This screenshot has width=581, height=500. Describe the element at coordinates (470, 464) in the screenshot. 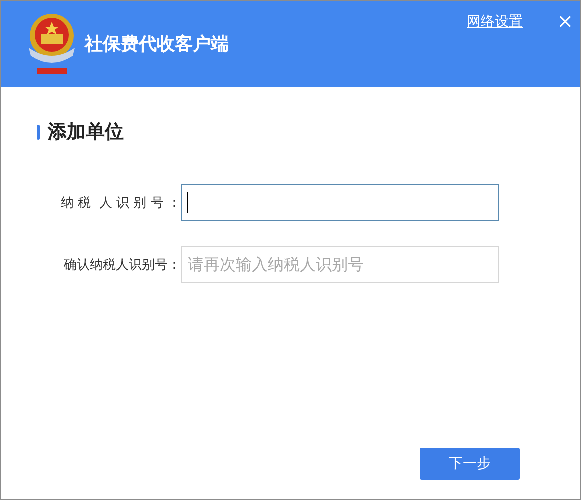

I see `next-button: 下一步` at that location.